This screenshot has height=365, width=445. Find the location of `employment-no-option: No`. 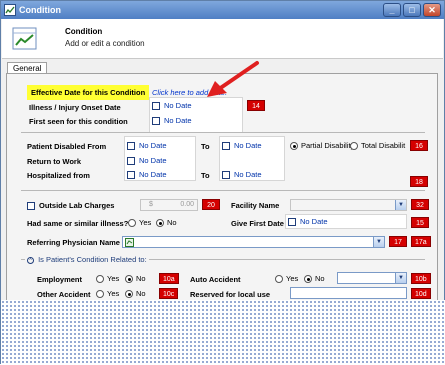

employment-no-option: No is located at coordinates (135, 278).